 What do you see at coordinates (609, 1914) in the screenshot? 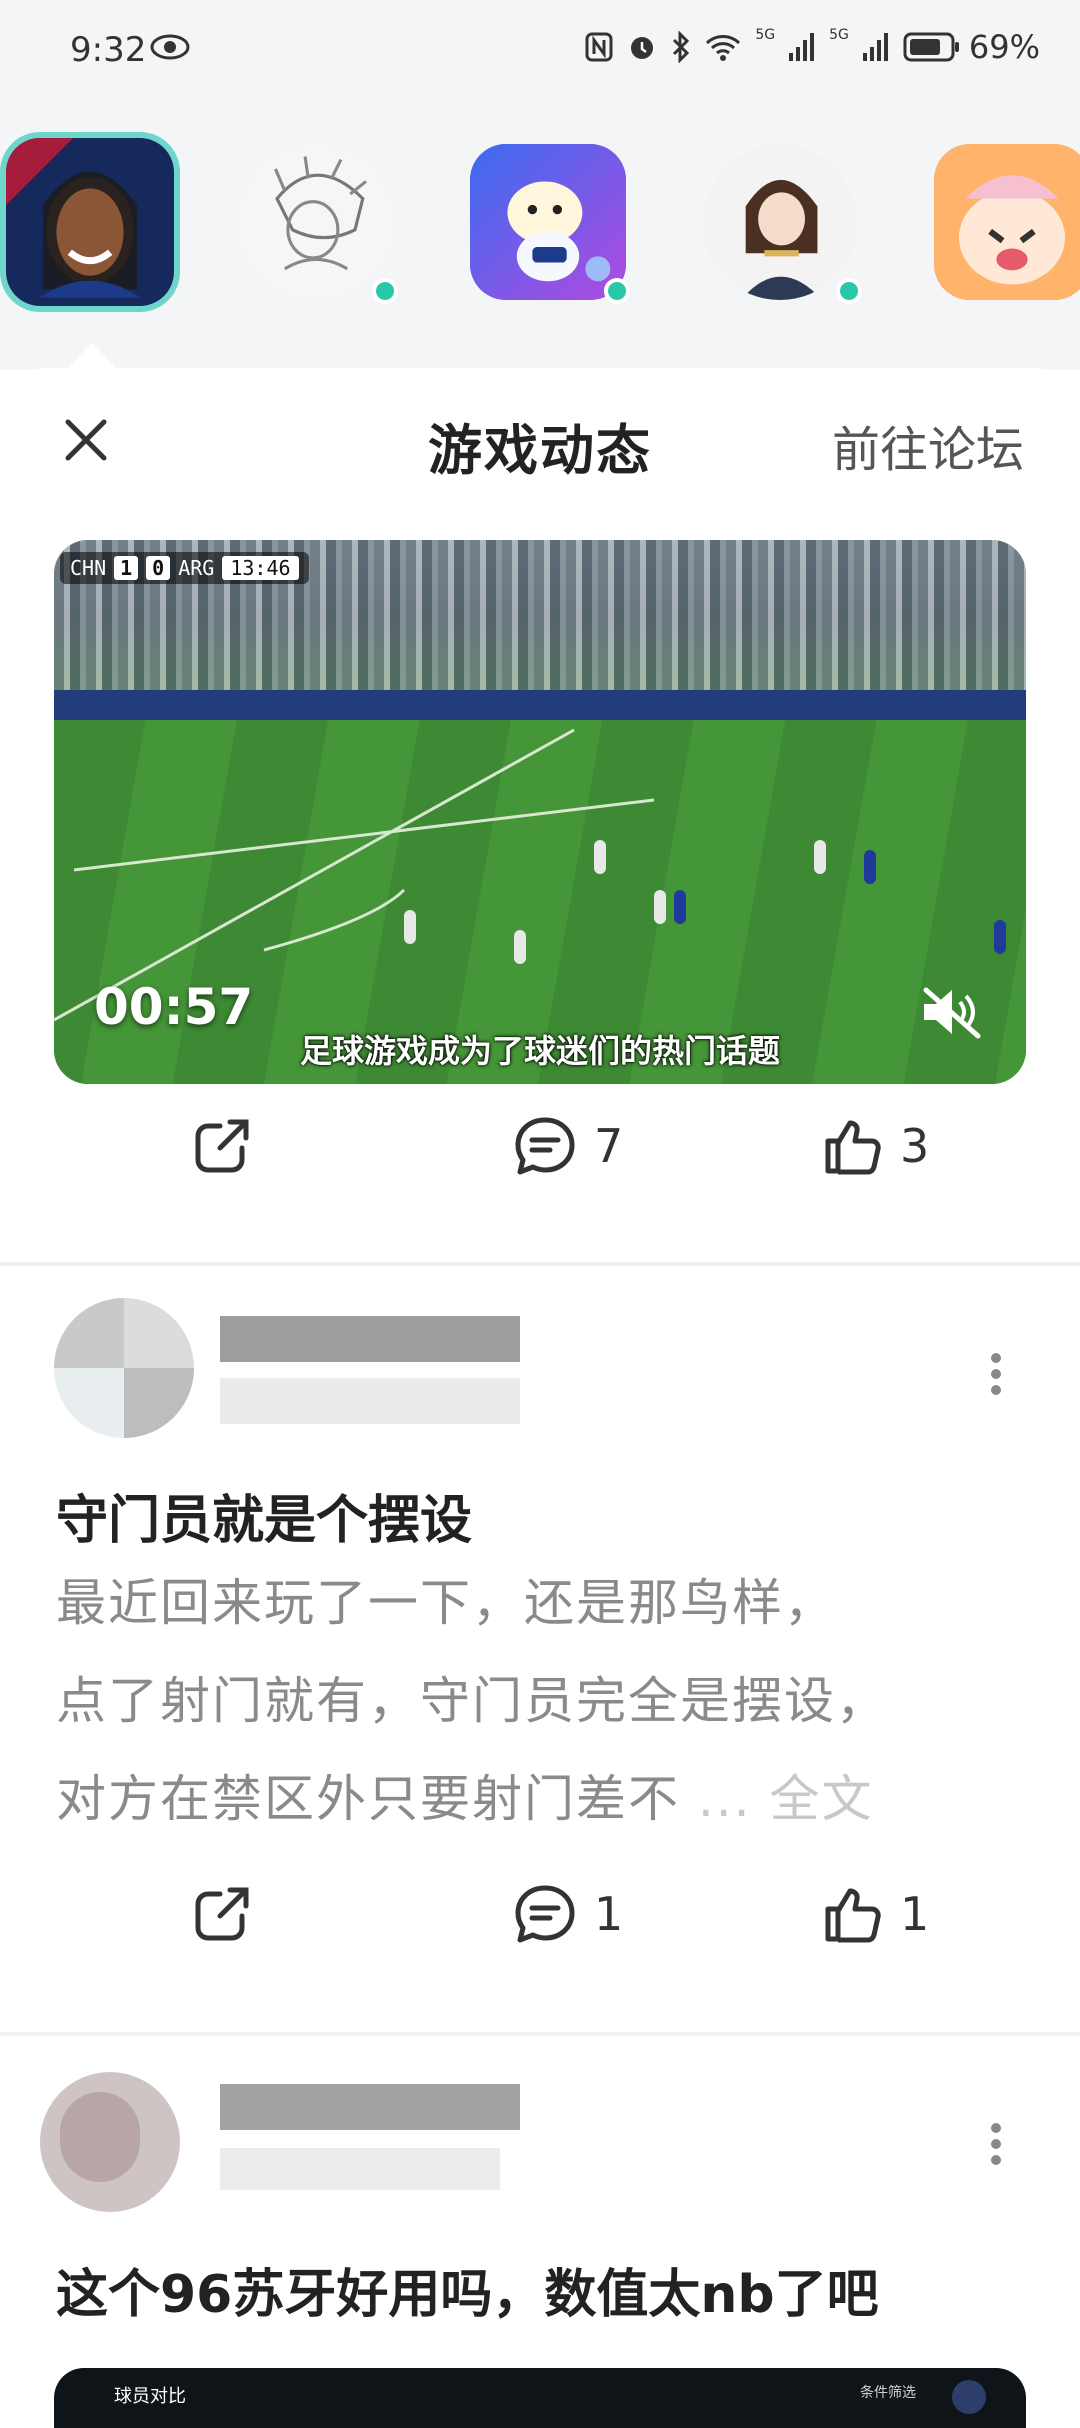
I see `comment-count: 1` at bounding box center [609, 1914].